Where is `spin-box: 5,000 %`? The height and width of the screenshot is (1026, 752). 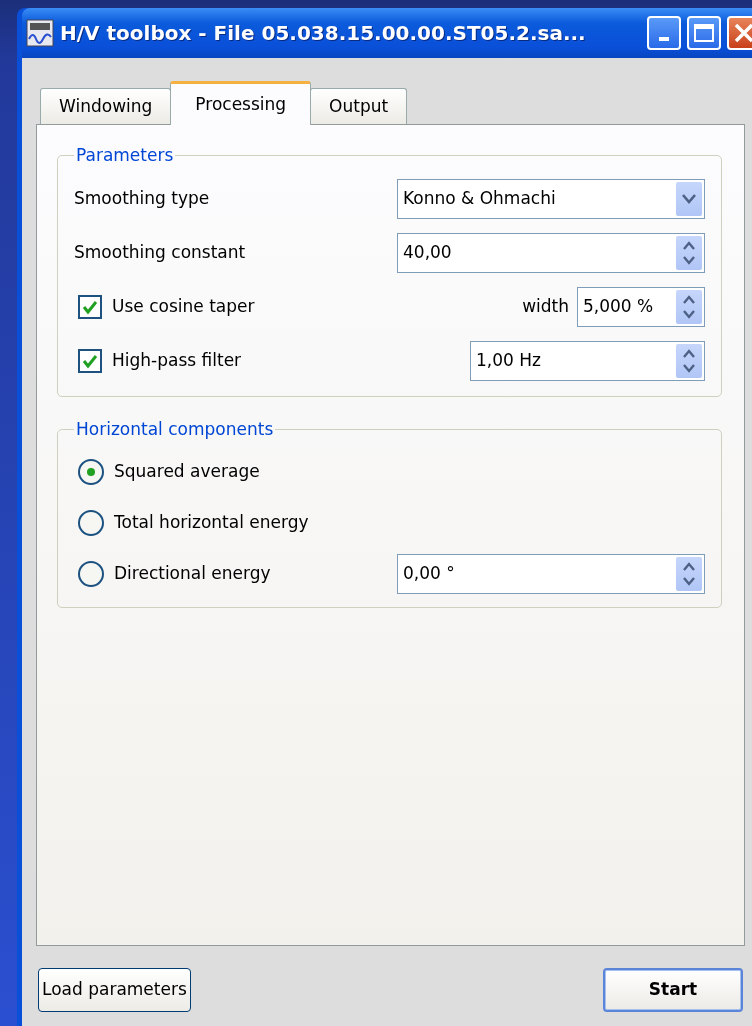
spin-box: 5,000 % is located at coordinates (641, 307).